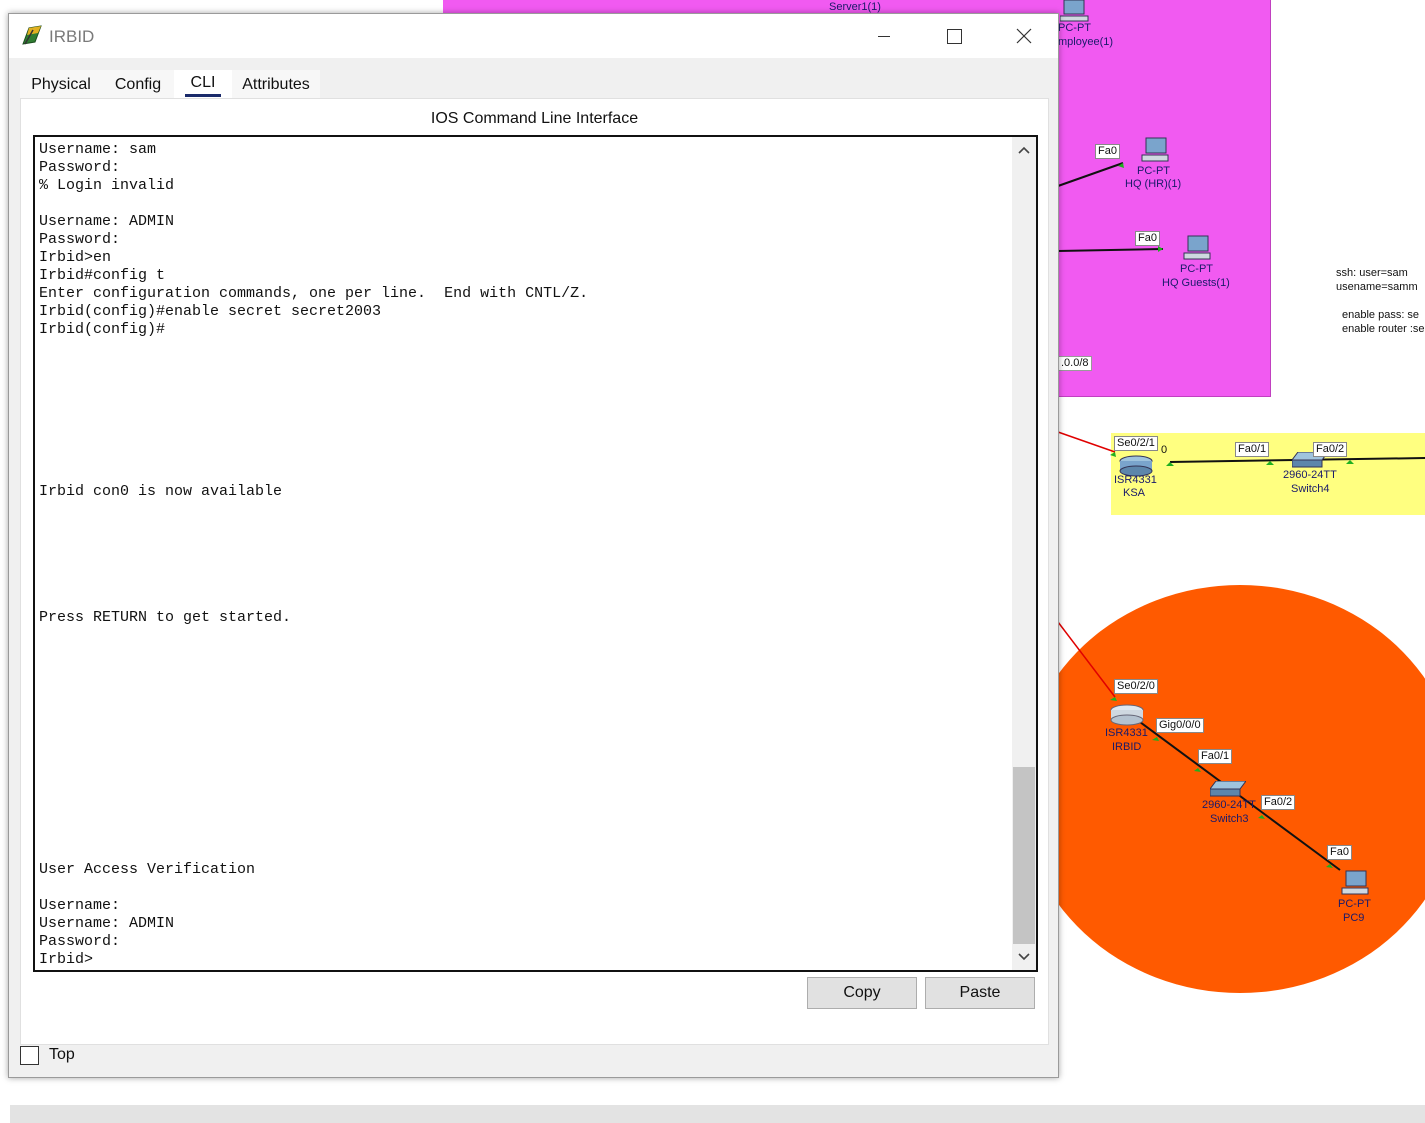  I want to click on port-tag-hr-fa0: Fa0, so click(1107, 151).